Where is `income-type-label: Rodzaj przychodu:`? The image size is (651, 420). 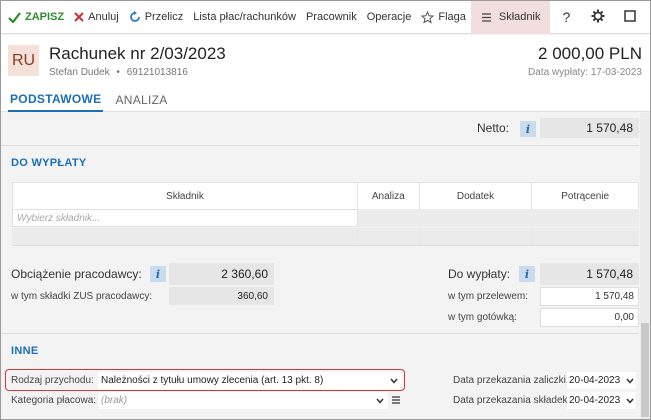 income-type-label: Rodzaj przychodu: is located at coordinates (52, 380).